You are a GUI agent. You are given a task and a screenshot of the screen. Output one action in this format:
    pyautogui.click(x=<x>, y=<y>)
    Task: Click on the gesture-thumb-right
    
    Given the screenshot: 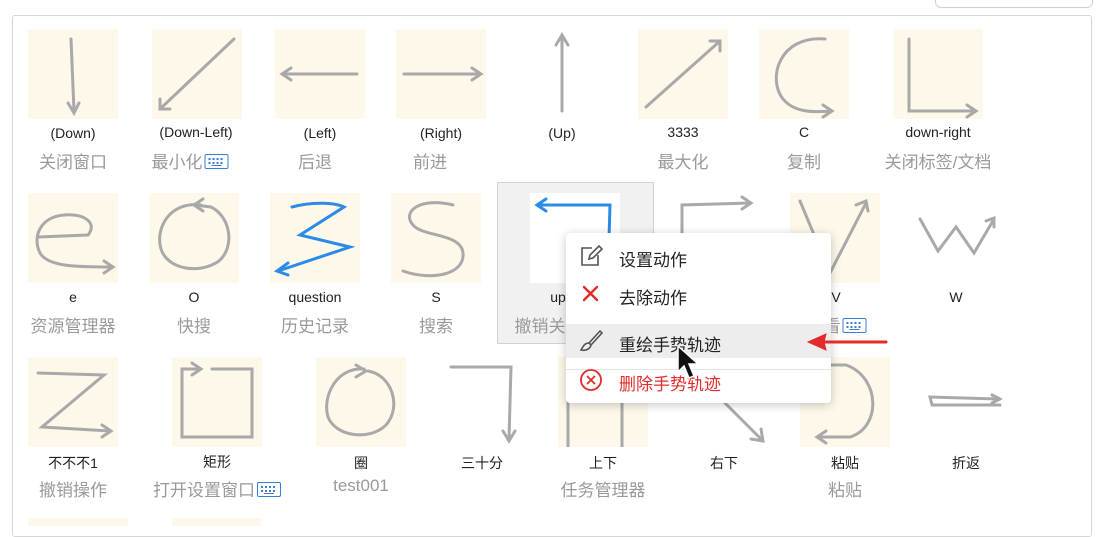 What is the action you would take?
    pyautogui.click(x=441, y=74)
    